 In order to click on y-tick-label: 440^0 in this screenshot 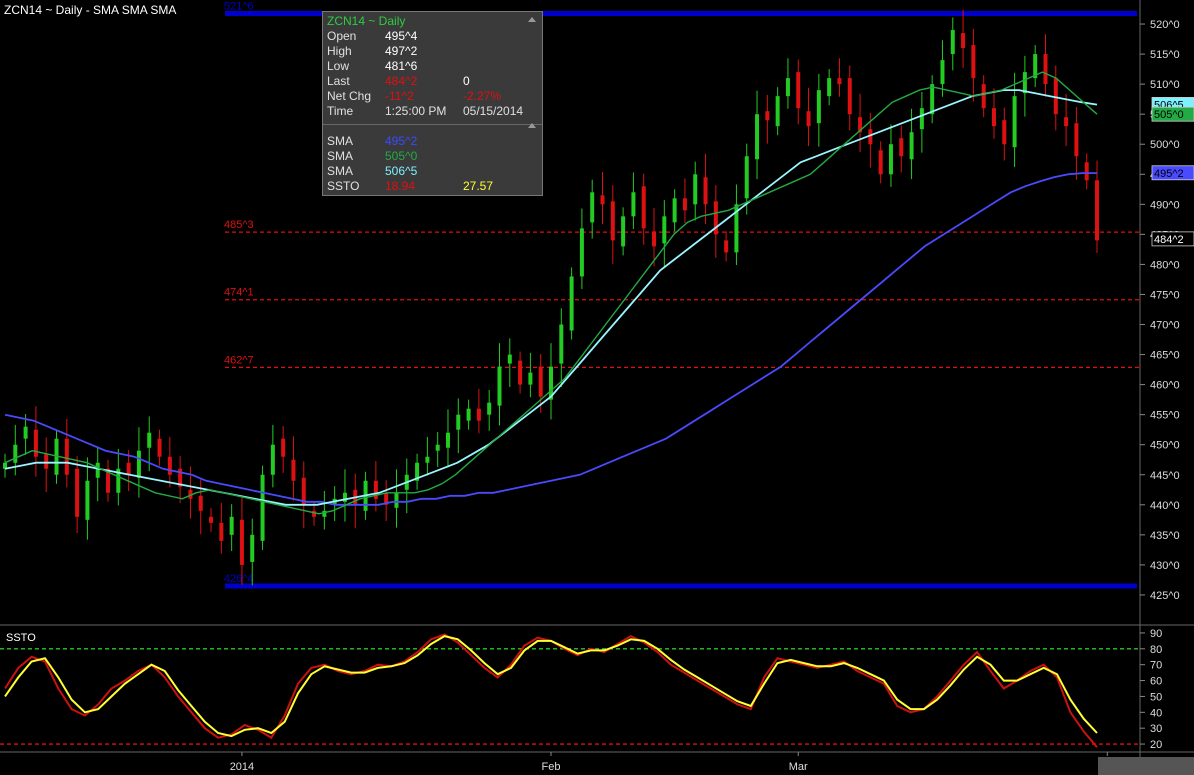, I will do `click(1165, 506)`.